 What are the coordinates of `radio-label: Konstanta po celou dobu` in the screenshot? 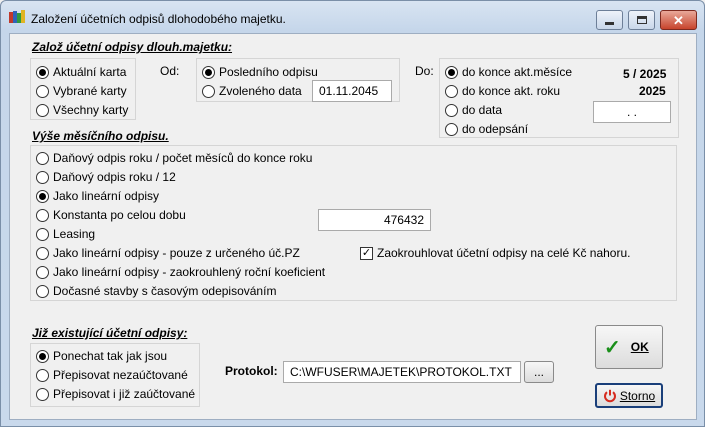 It's located at (119, 215).